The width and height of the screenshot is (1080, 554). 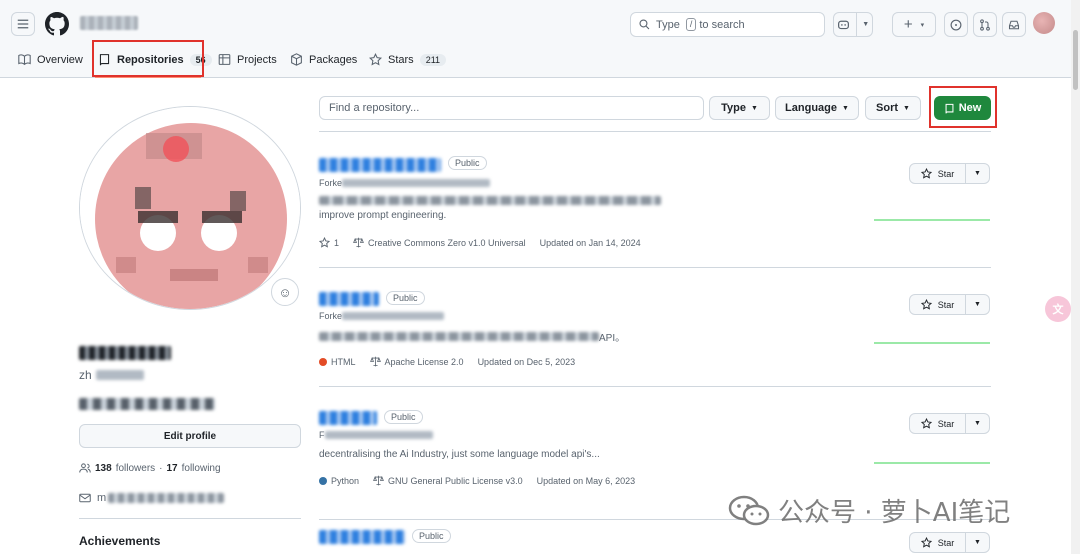 What do you see at coordinates (125, 353) in the screenshot?
I see `display-name-blurred` at bounding box center [125, 353].